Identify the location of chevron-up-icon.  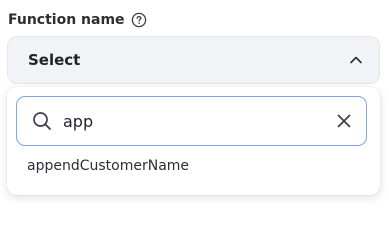
(356, 60).